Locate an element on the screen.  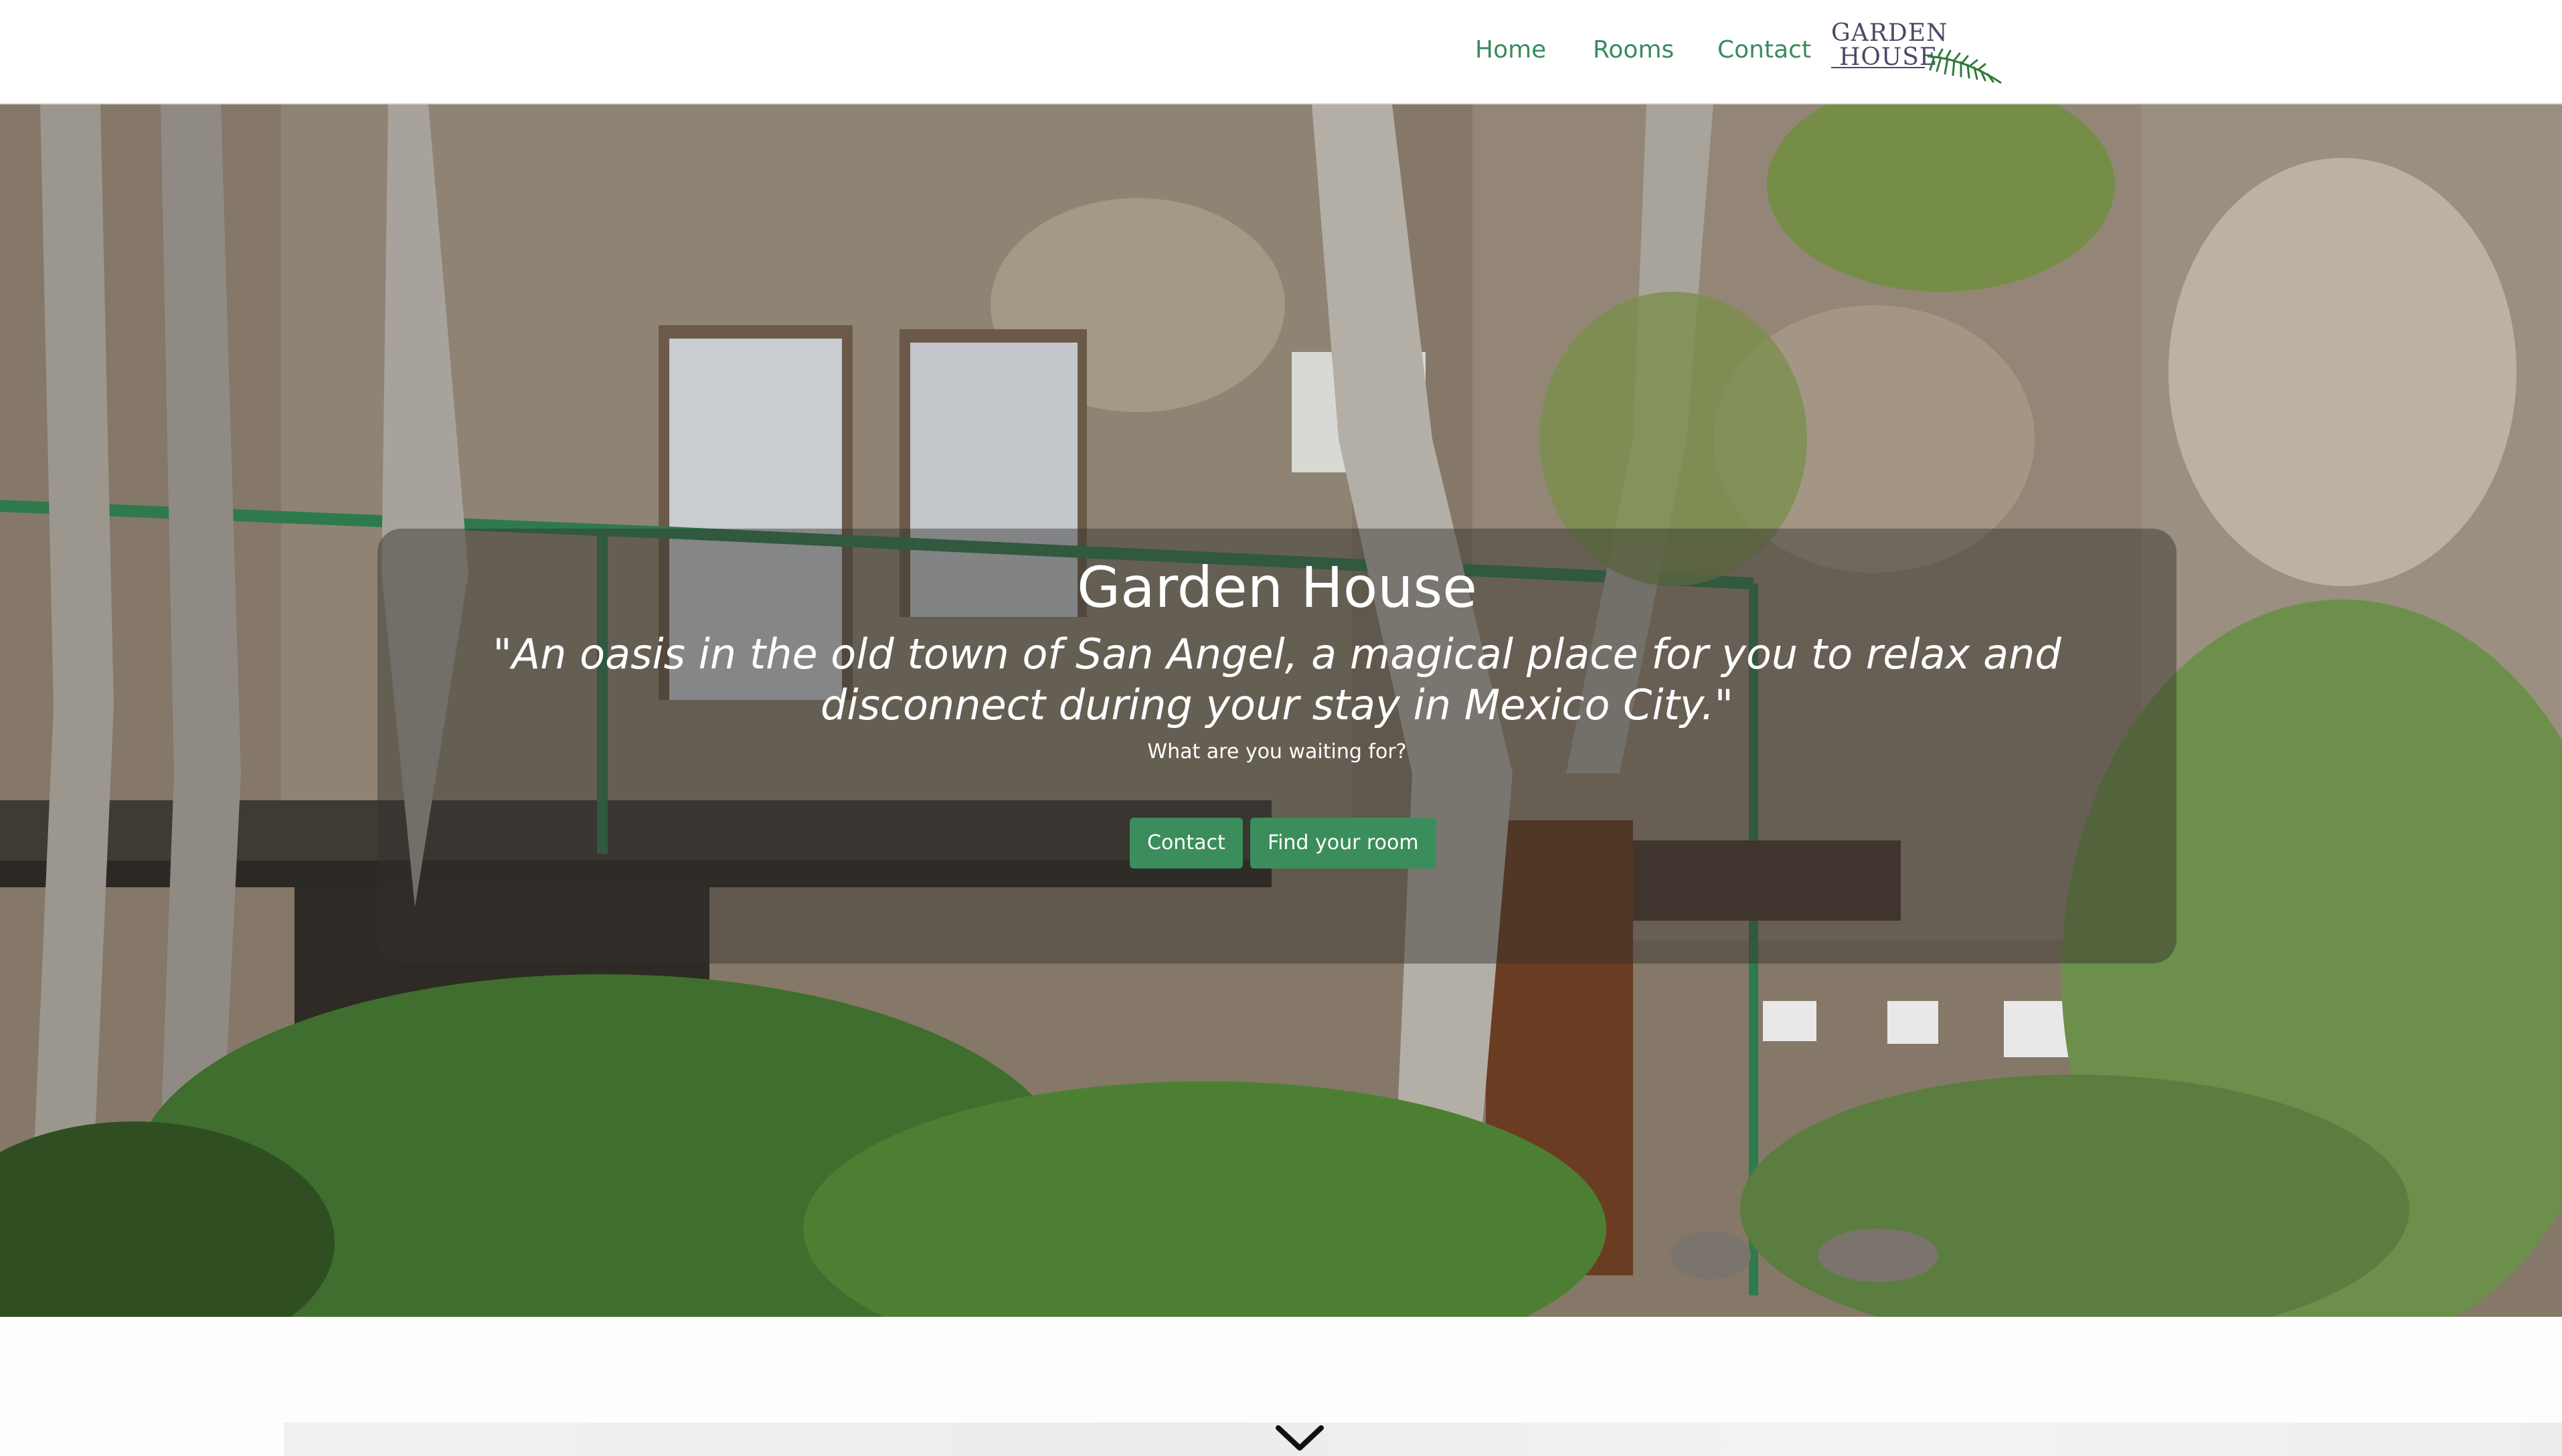
hero-title: Garden House is located at coordinates (1277, 587).